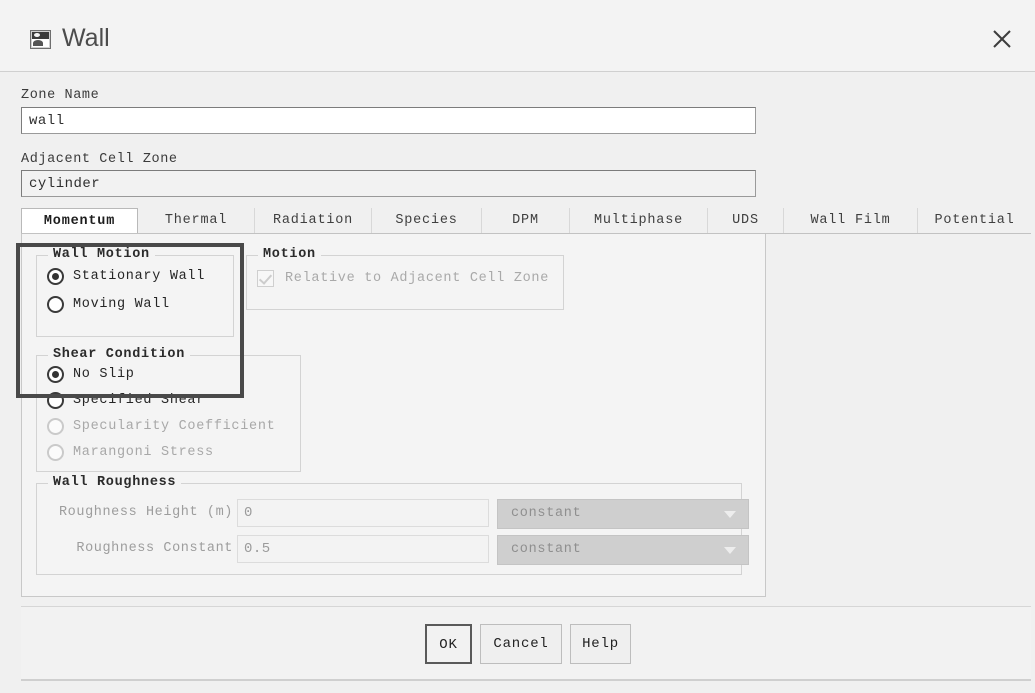 This screenshot has width=1035, height=693. What do you see at coordinates (517, 36) in the screenshot?
I see `dialog-title-bar: Wall` at bounding box center [517, 36].